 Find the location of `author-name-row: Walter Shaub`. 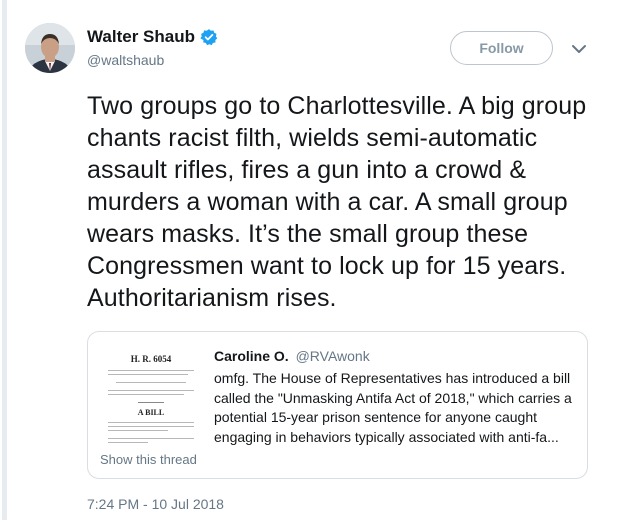

author-name-row: Walter Shaub is located at coordinates (152, 37).